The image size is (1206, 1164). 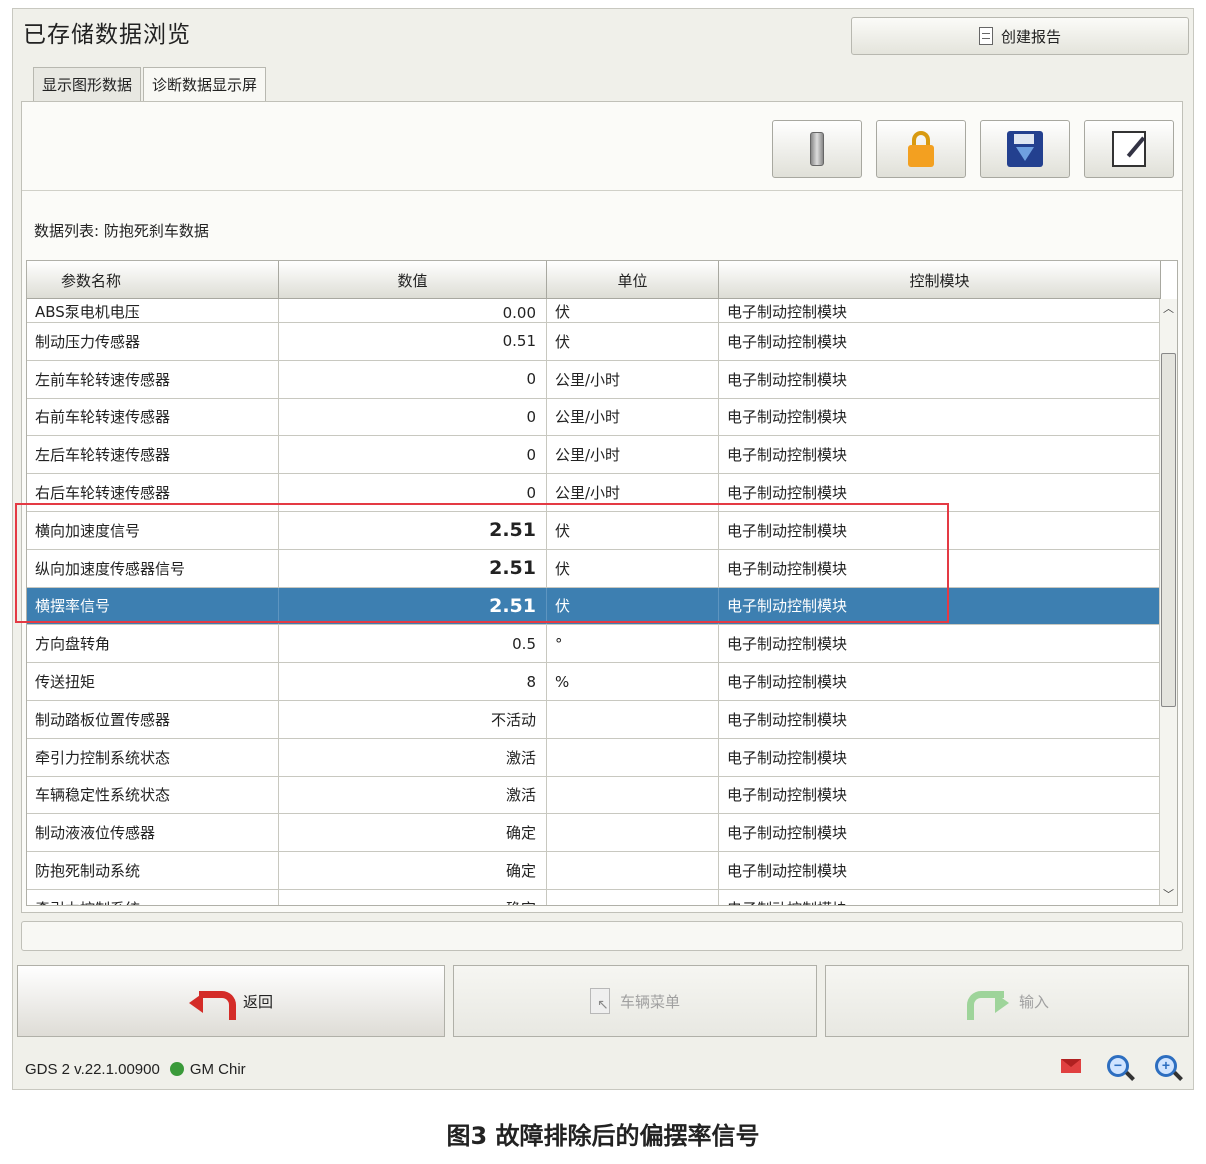 I want to click on table-row: 左后车轮转速传感器 0 公里/小时 电子制动控制模块, so click(x=594, y=455).